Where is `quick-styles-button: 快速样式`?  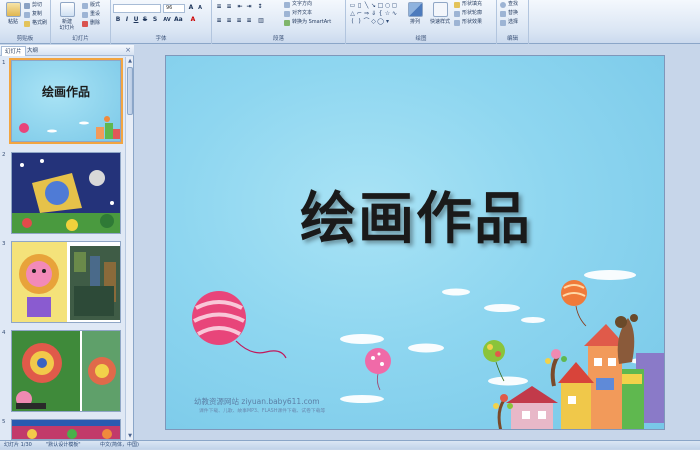
quick-styles-button: 快速样式 is located at coordinates (440, 18).